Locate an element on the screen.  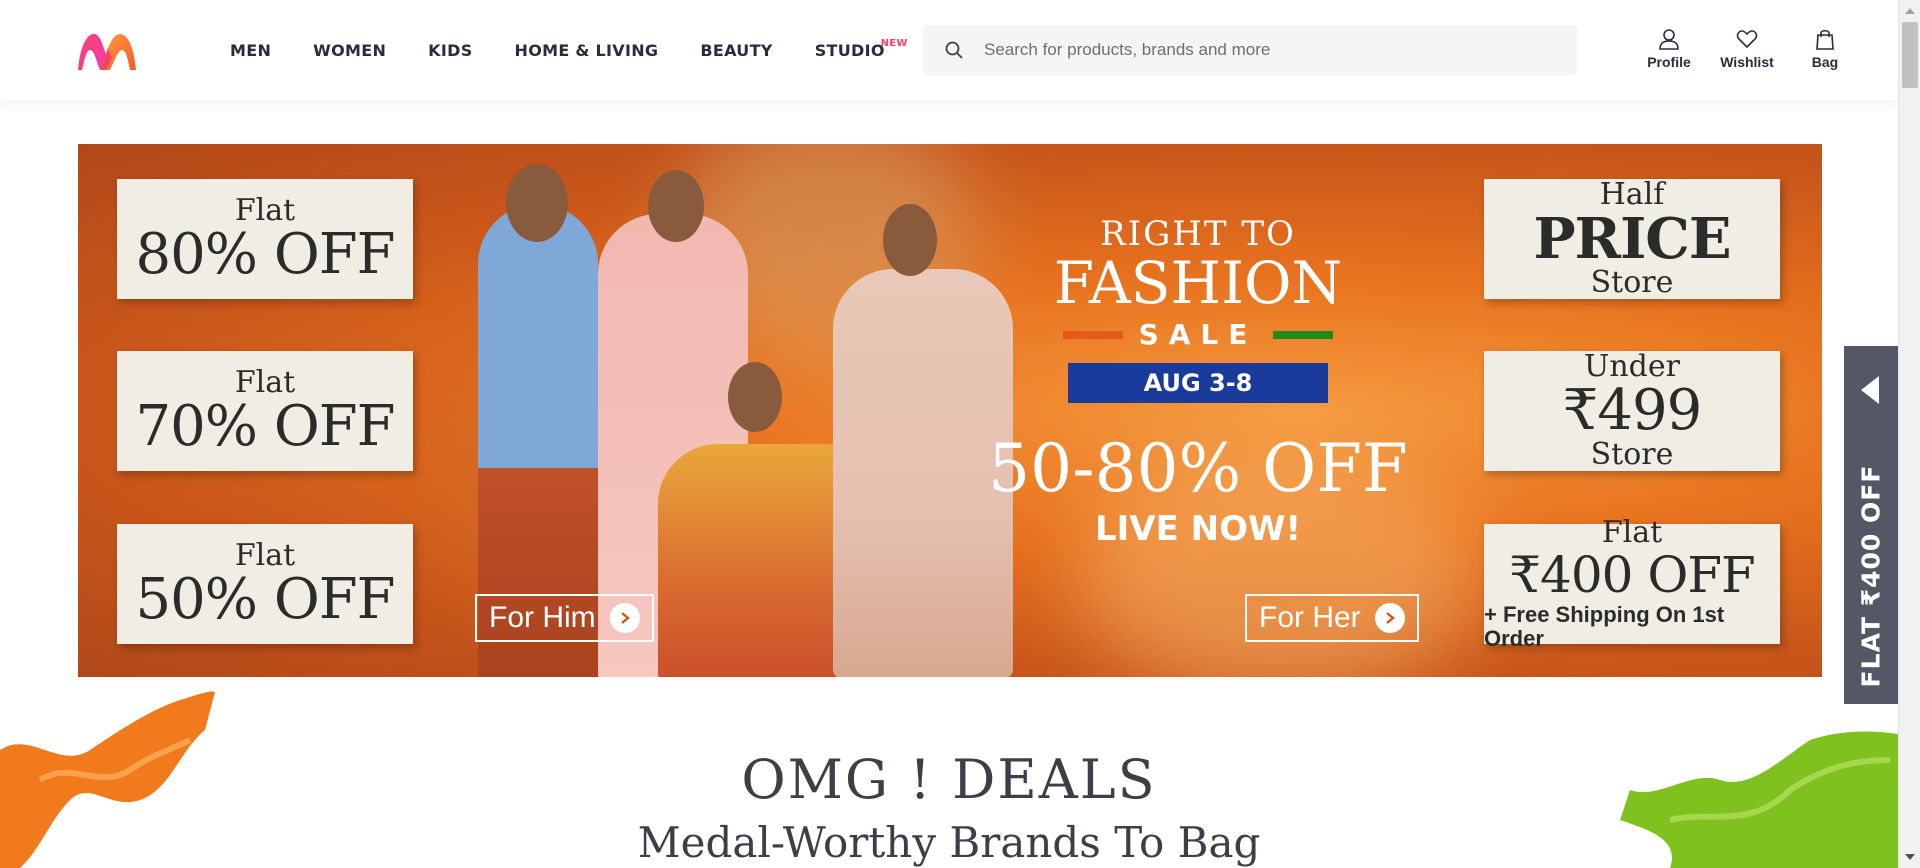
nav-label: HOME & LIVING is located at coordinates (586, 50).